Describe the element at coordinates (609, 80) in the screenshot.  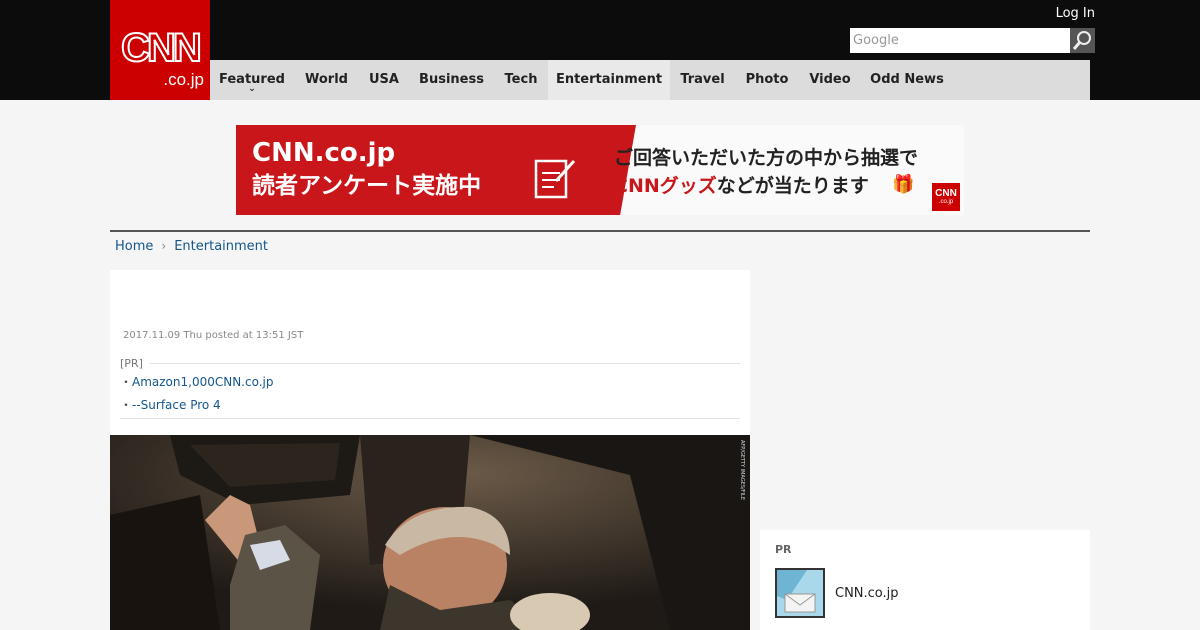
I see `nav-item-entertainment: Entertainment` at that location.